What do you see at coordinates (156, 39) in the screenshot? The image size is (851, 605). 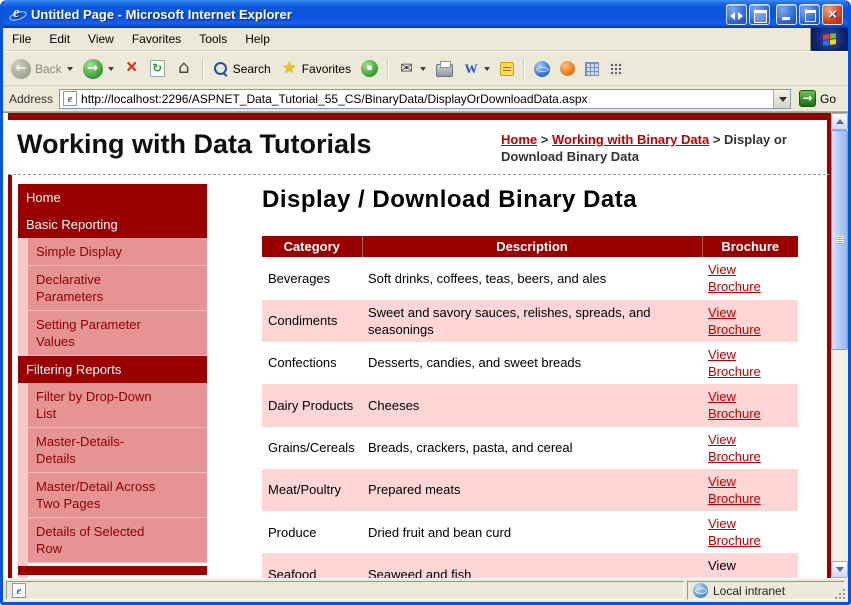 I see `menu-favorites: Favorites` at bounding box center [156, 39].